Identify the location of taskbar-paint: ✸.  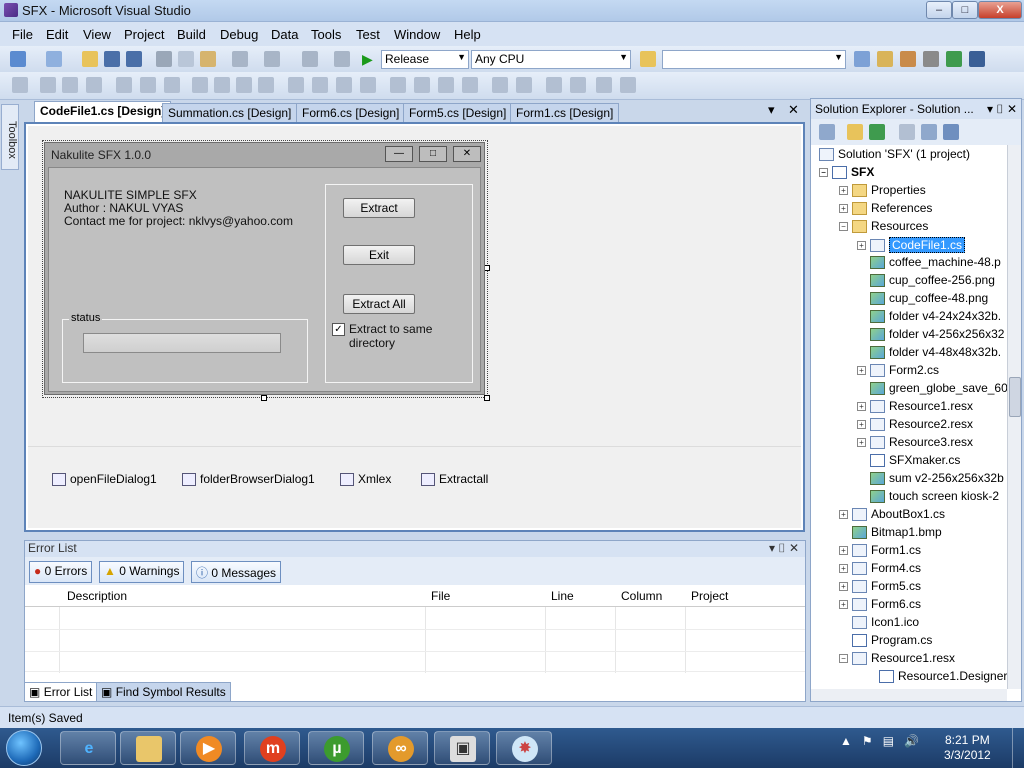
(524, 748).